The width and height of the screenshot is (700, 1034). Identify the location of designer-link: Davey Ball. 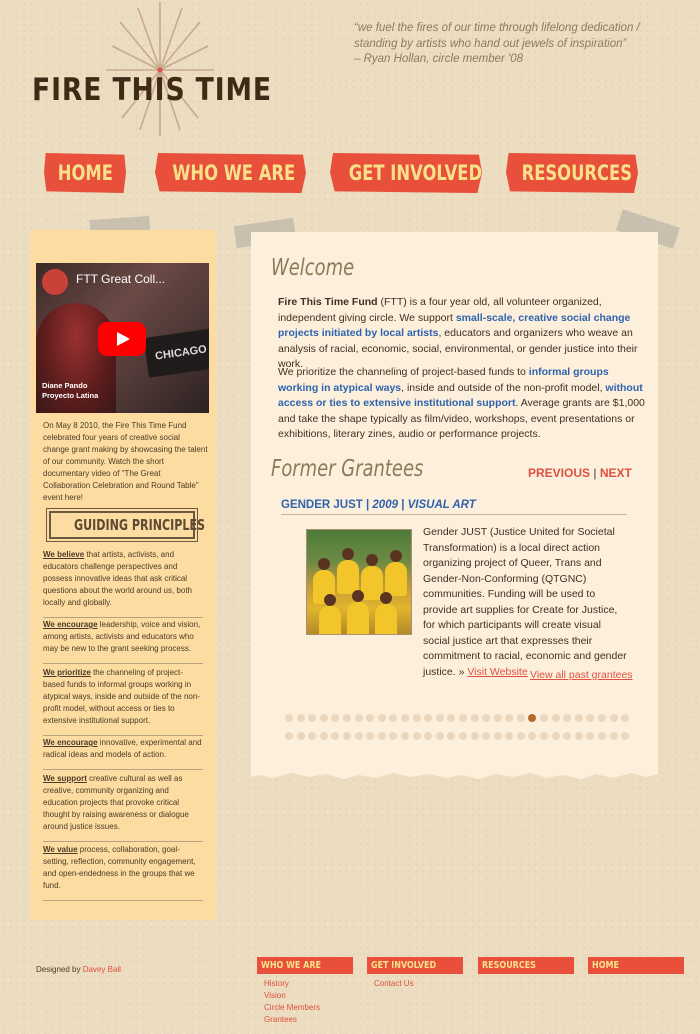
(102, 969).